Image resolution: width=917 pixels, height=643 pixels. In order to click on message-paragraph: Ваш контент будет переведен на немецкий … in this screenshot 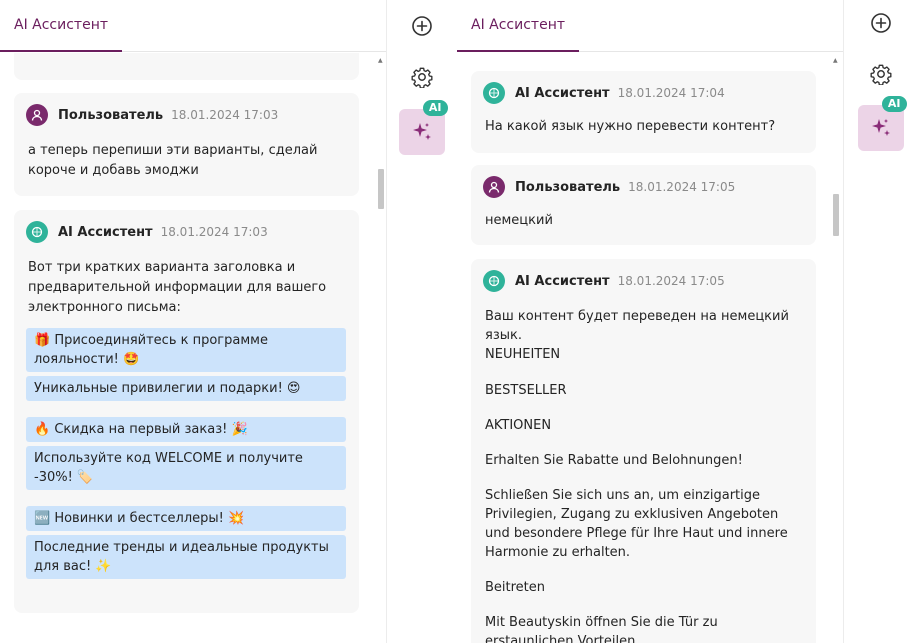, I will do `click(637, 335)`.